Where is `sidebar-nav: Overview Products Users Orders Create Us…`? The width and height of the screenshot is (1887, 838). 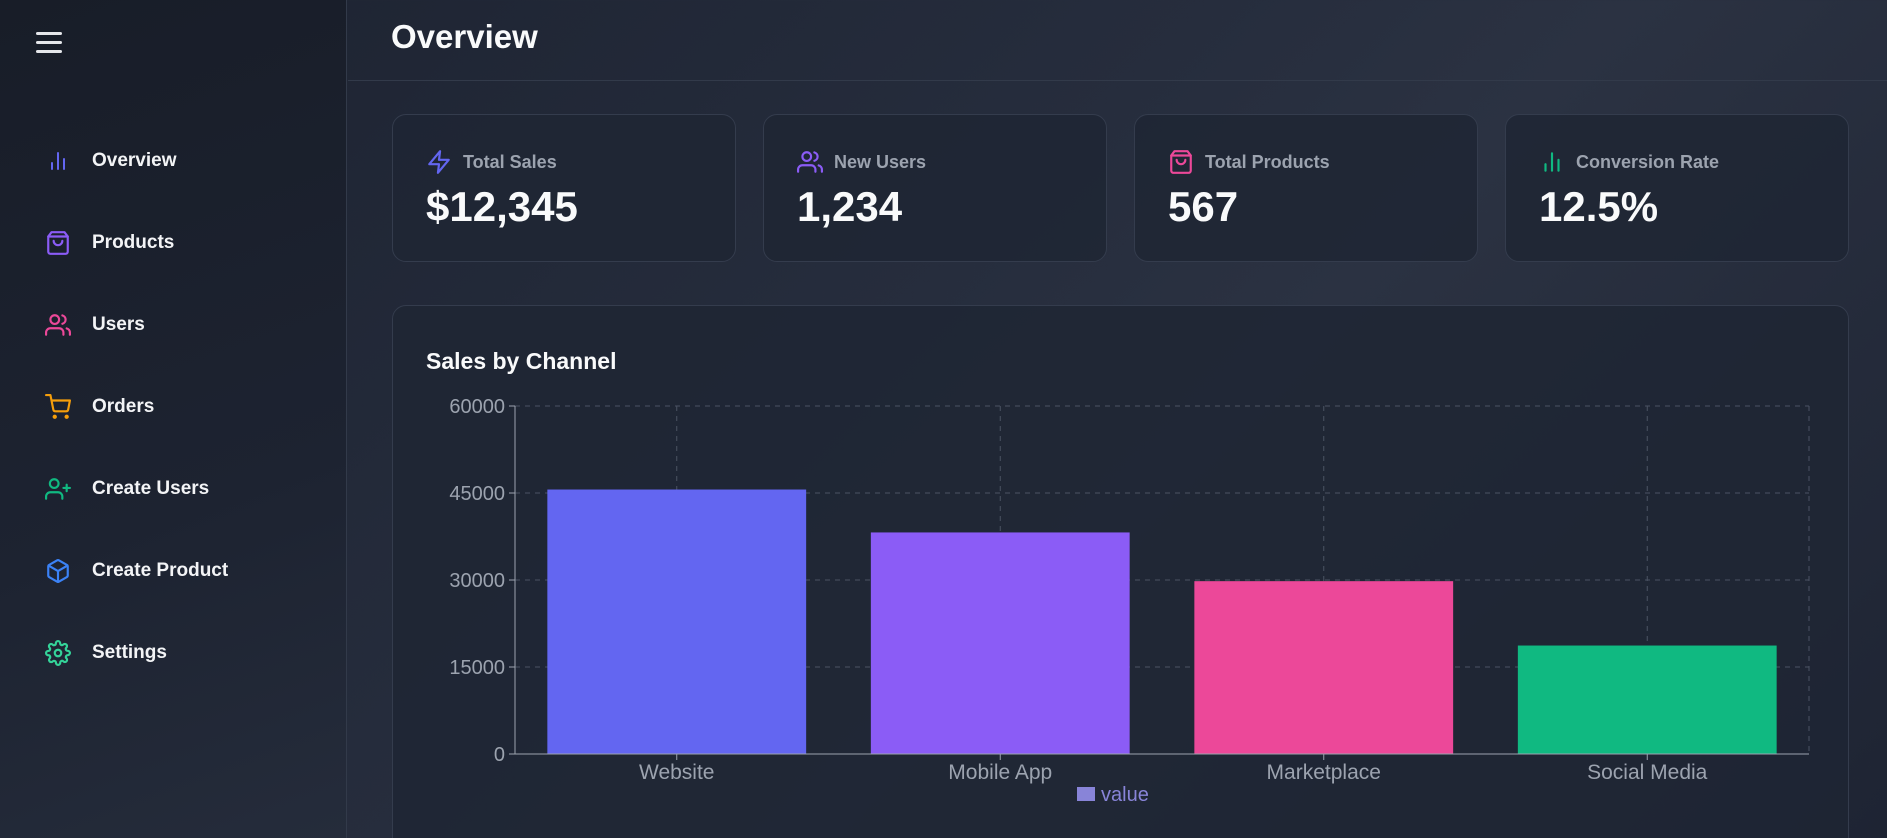 sidebar-nav: Overview Products Users Orders Create Us… is located at coordinates (173, 407).